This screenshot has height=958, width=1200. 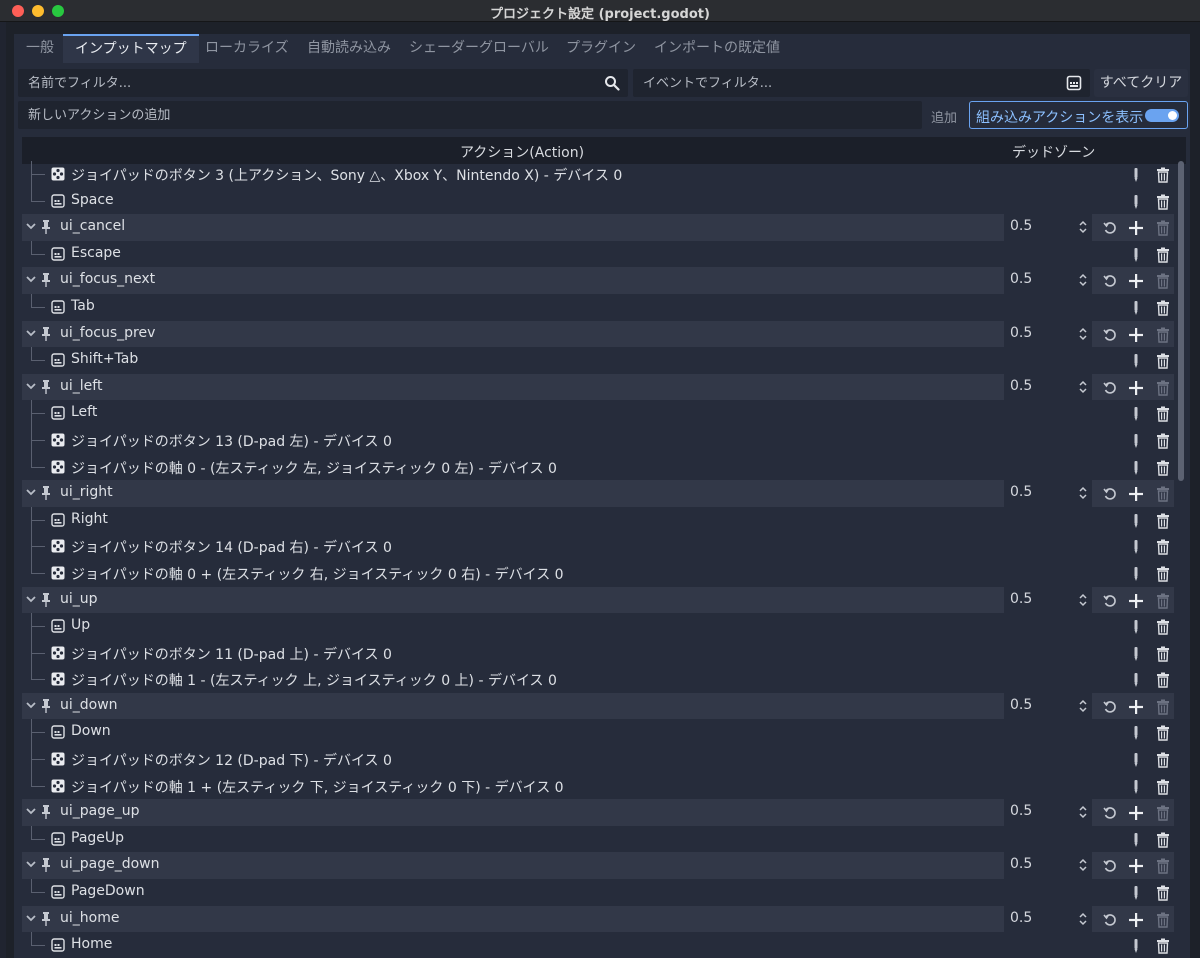 I want to click on tab-localization: ローカライズ, so click(x=247, y=48).